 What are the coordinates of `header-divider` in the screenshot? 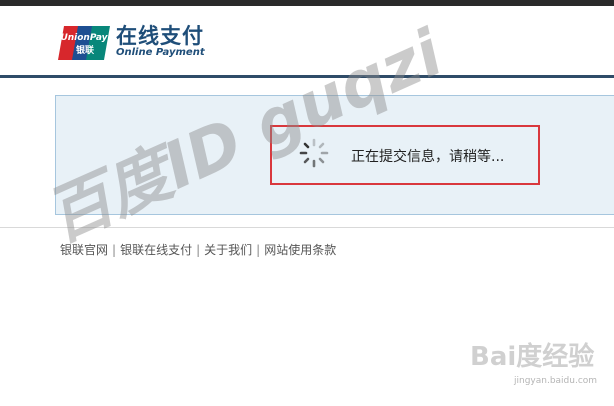 It's located at (307, 76).